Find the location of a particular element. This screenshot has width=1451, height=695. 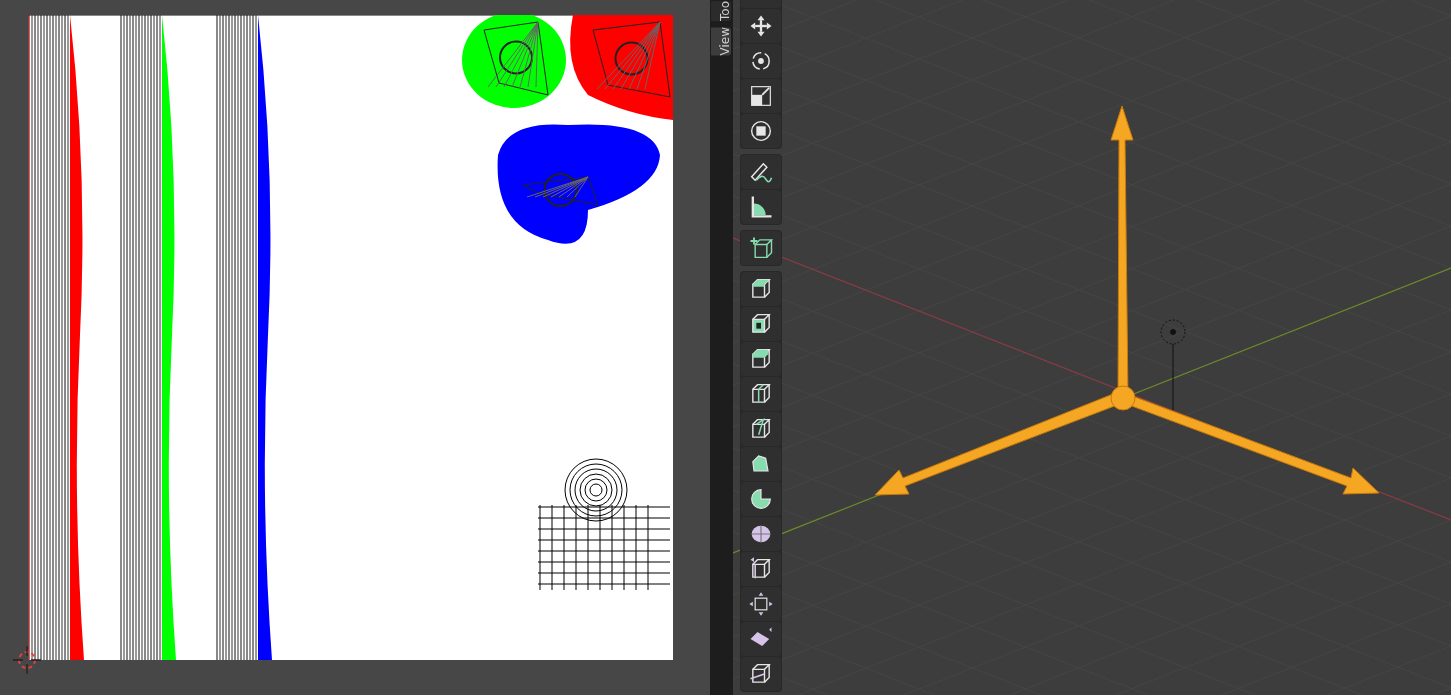

sidebar-tab: Too is located at coordinates (721, 11).